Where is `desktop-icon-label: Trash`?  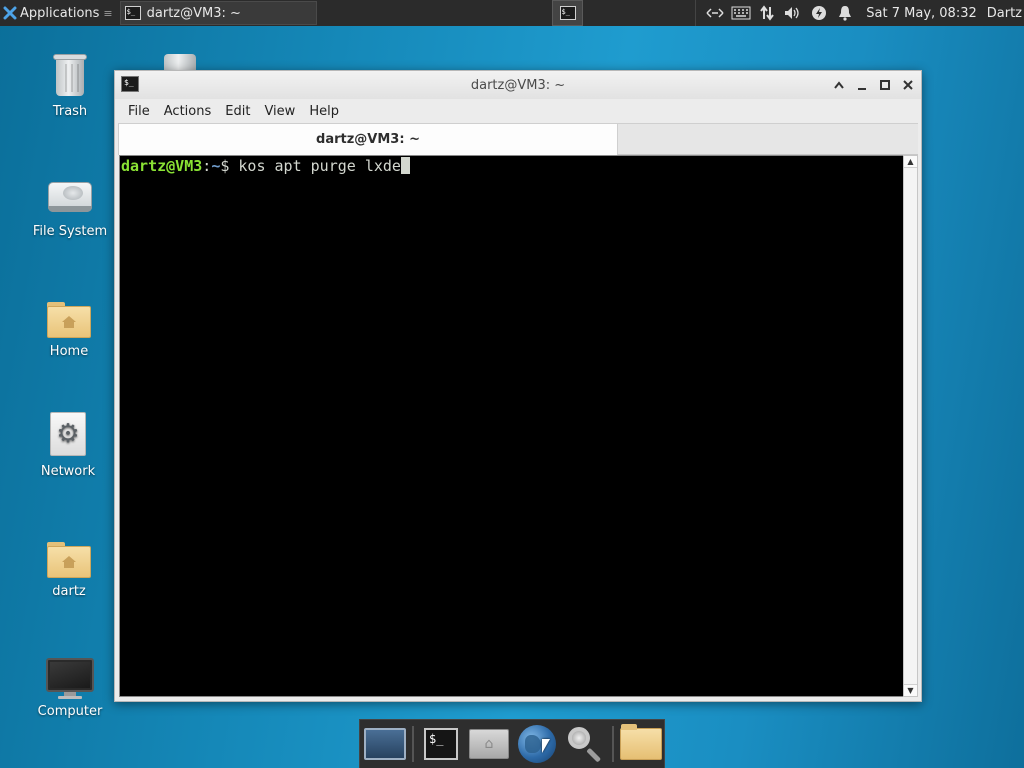
desktop-icon-label: Trash is located at coordinates (70, 111).